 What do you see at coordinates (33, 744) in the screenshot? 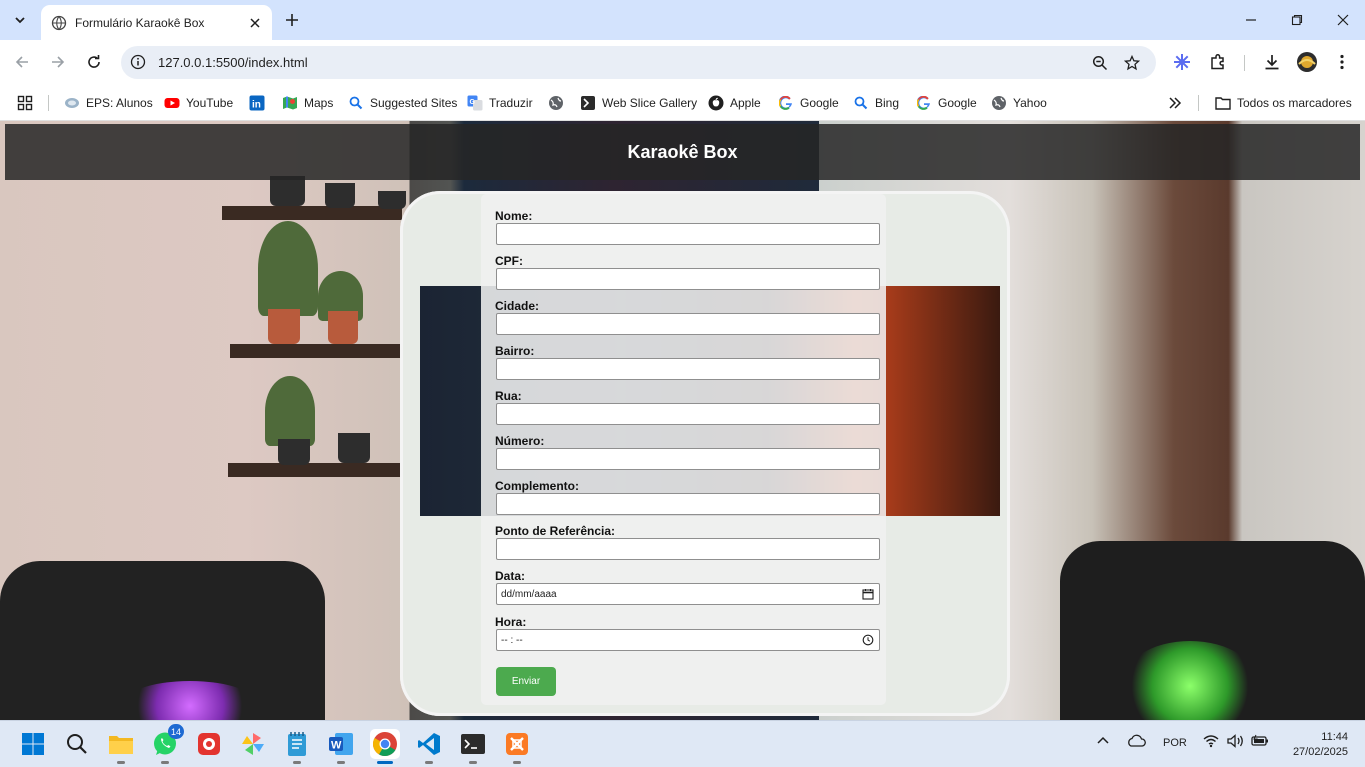
I see `start-button` at bounding box center [33, 744].